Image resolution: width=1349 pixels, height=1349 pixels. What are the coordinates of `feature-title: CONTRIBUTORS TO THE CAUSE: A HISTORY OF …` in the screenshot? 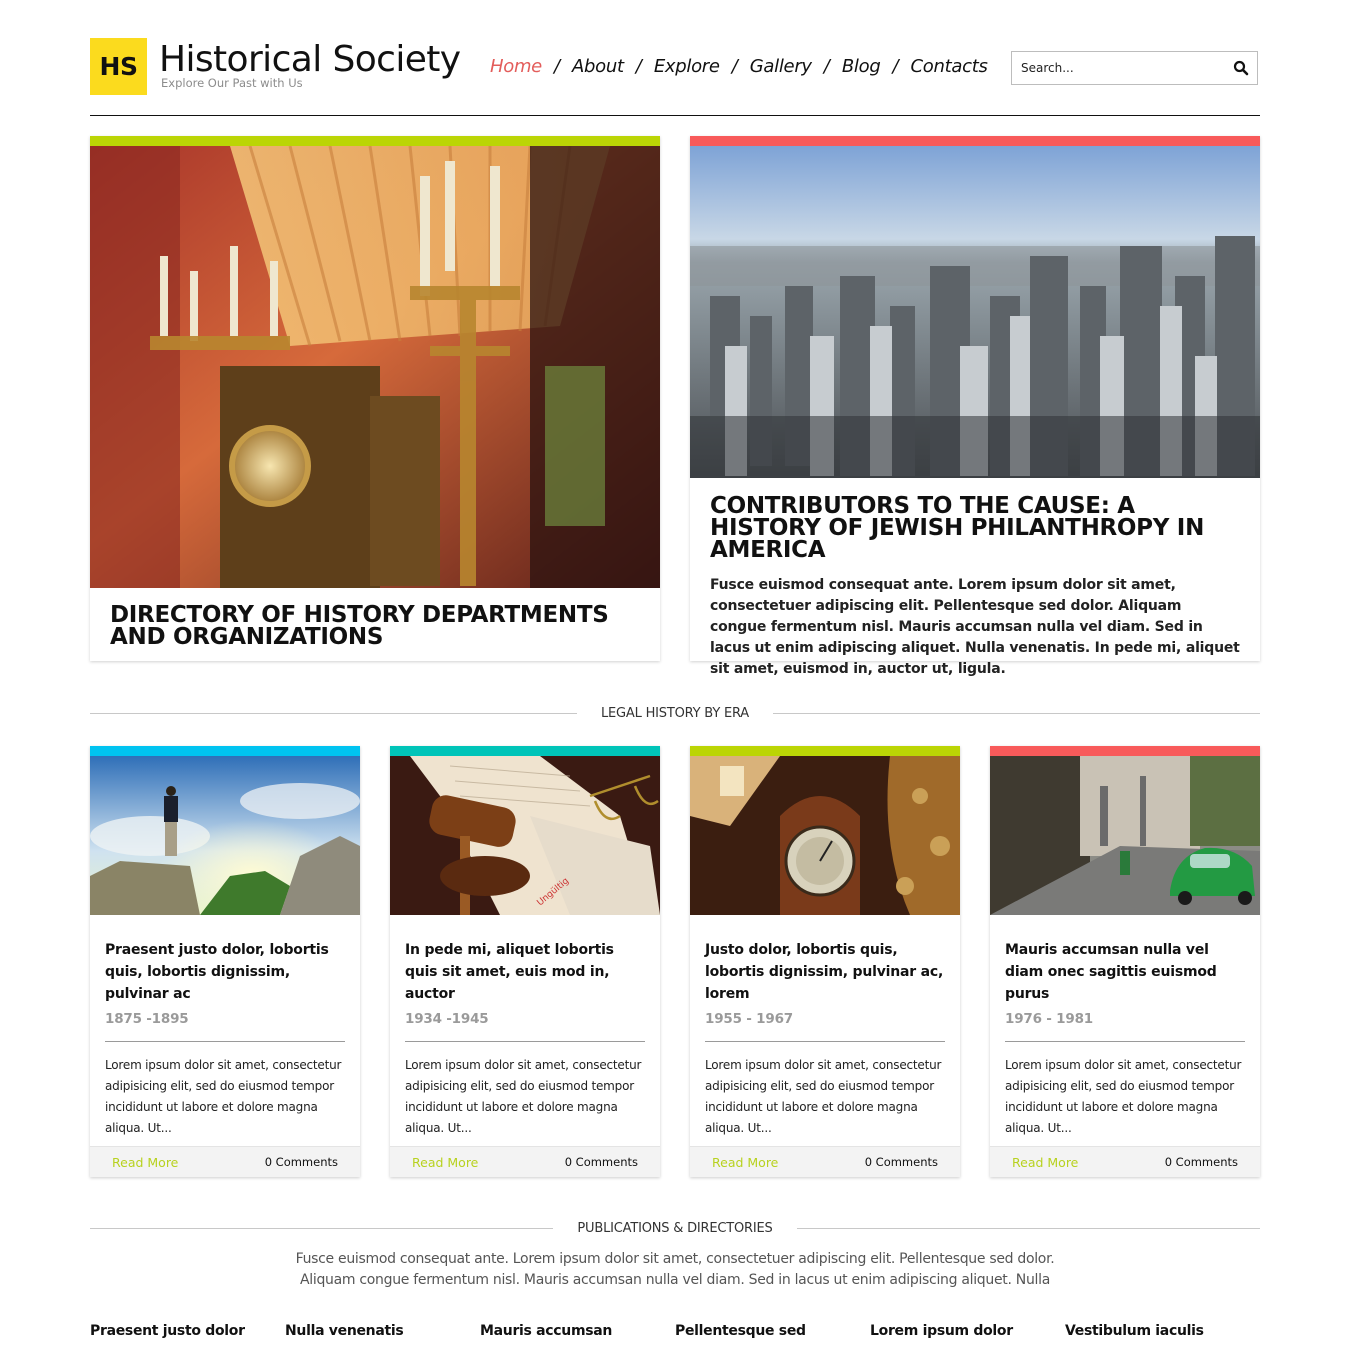 It's located at (975, 520).